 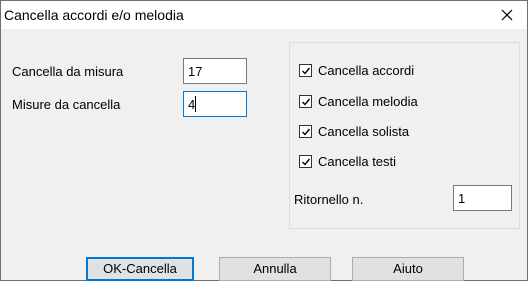 What do you see at coordinates (140, 269) in the screenshot?
I see `ok-clear-button: OK-Cancella` at bounding box center [140, 269].